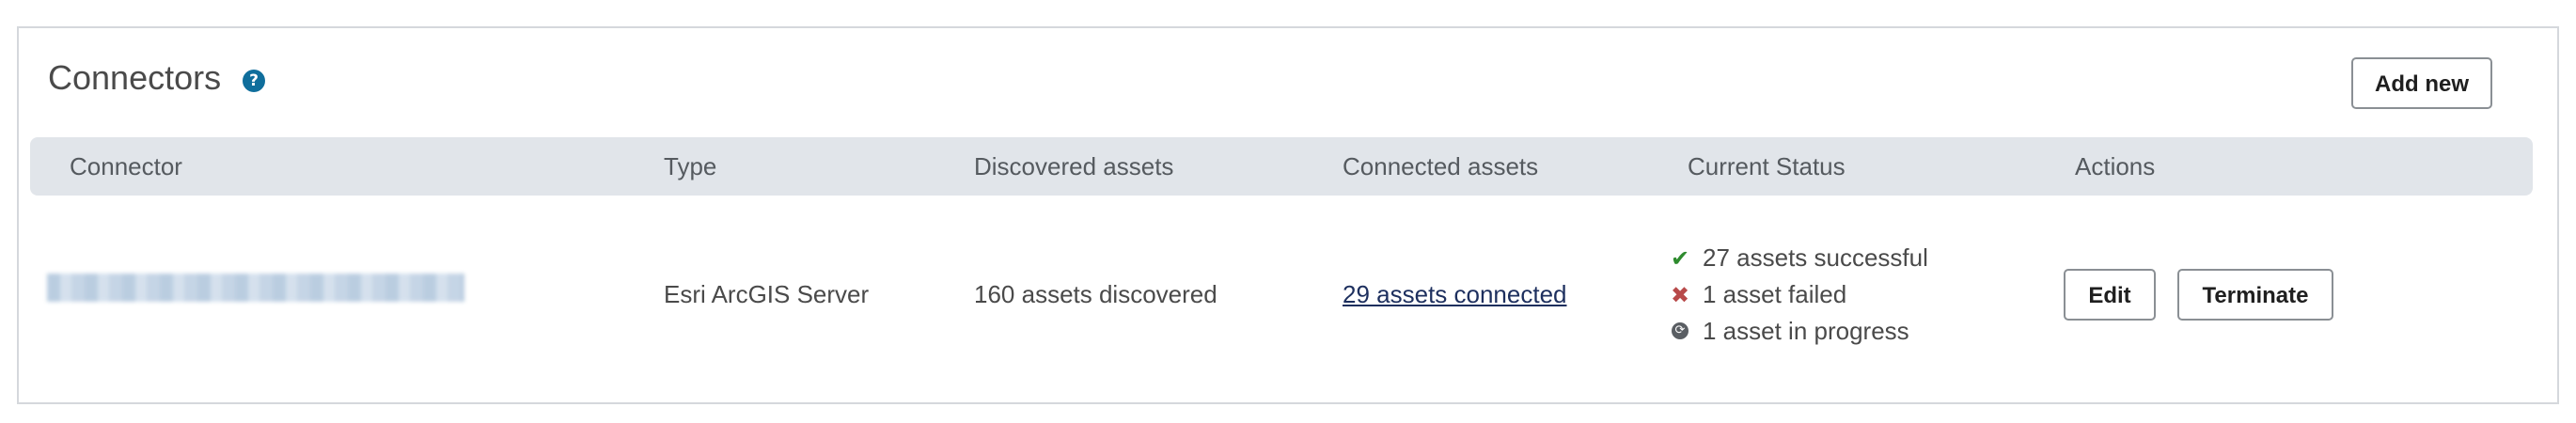 The height and width of the screenshot is (423, 2576). What do you see at coordinates (1455, 294) in the screenshot?
I see `connected-assets-link: 29 assets connected` at bounding box center [1455, 294].